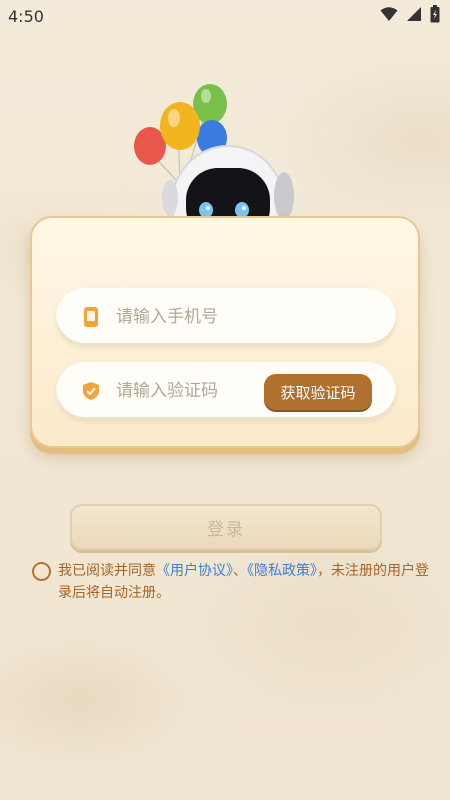  What do you see at coordinates (226, 527) in the screenshot?
I see `login-button: 登录` at bounding box center [226, 527].